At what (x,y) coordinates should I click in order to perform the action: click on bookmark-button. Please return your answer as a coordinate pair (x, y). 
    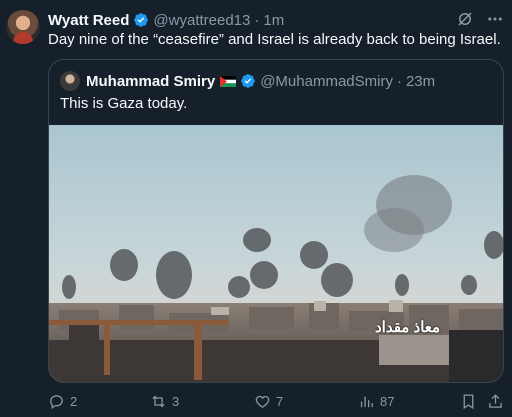
    Looking at the image, I should click on (468, 401).